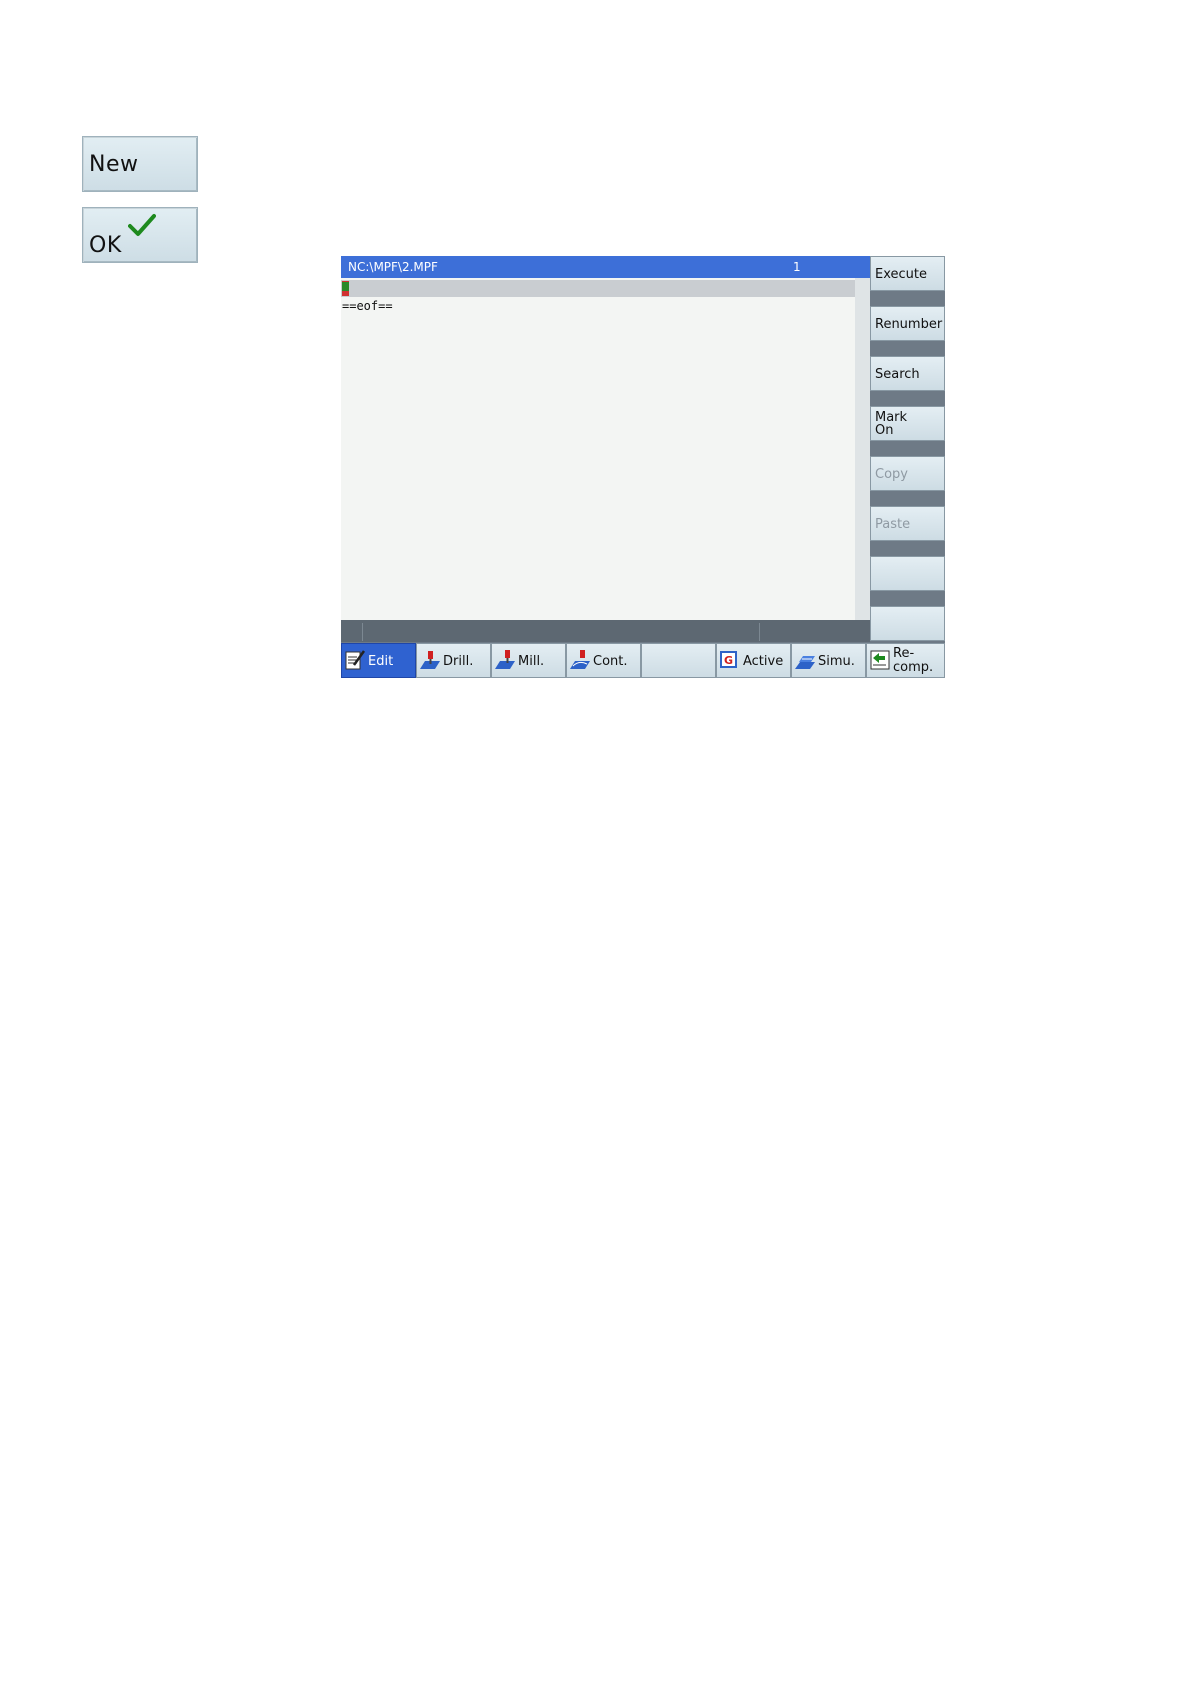  Describe the element at coordinates (797, 267) in the screenshot. I see `line-number: 1` at that location.